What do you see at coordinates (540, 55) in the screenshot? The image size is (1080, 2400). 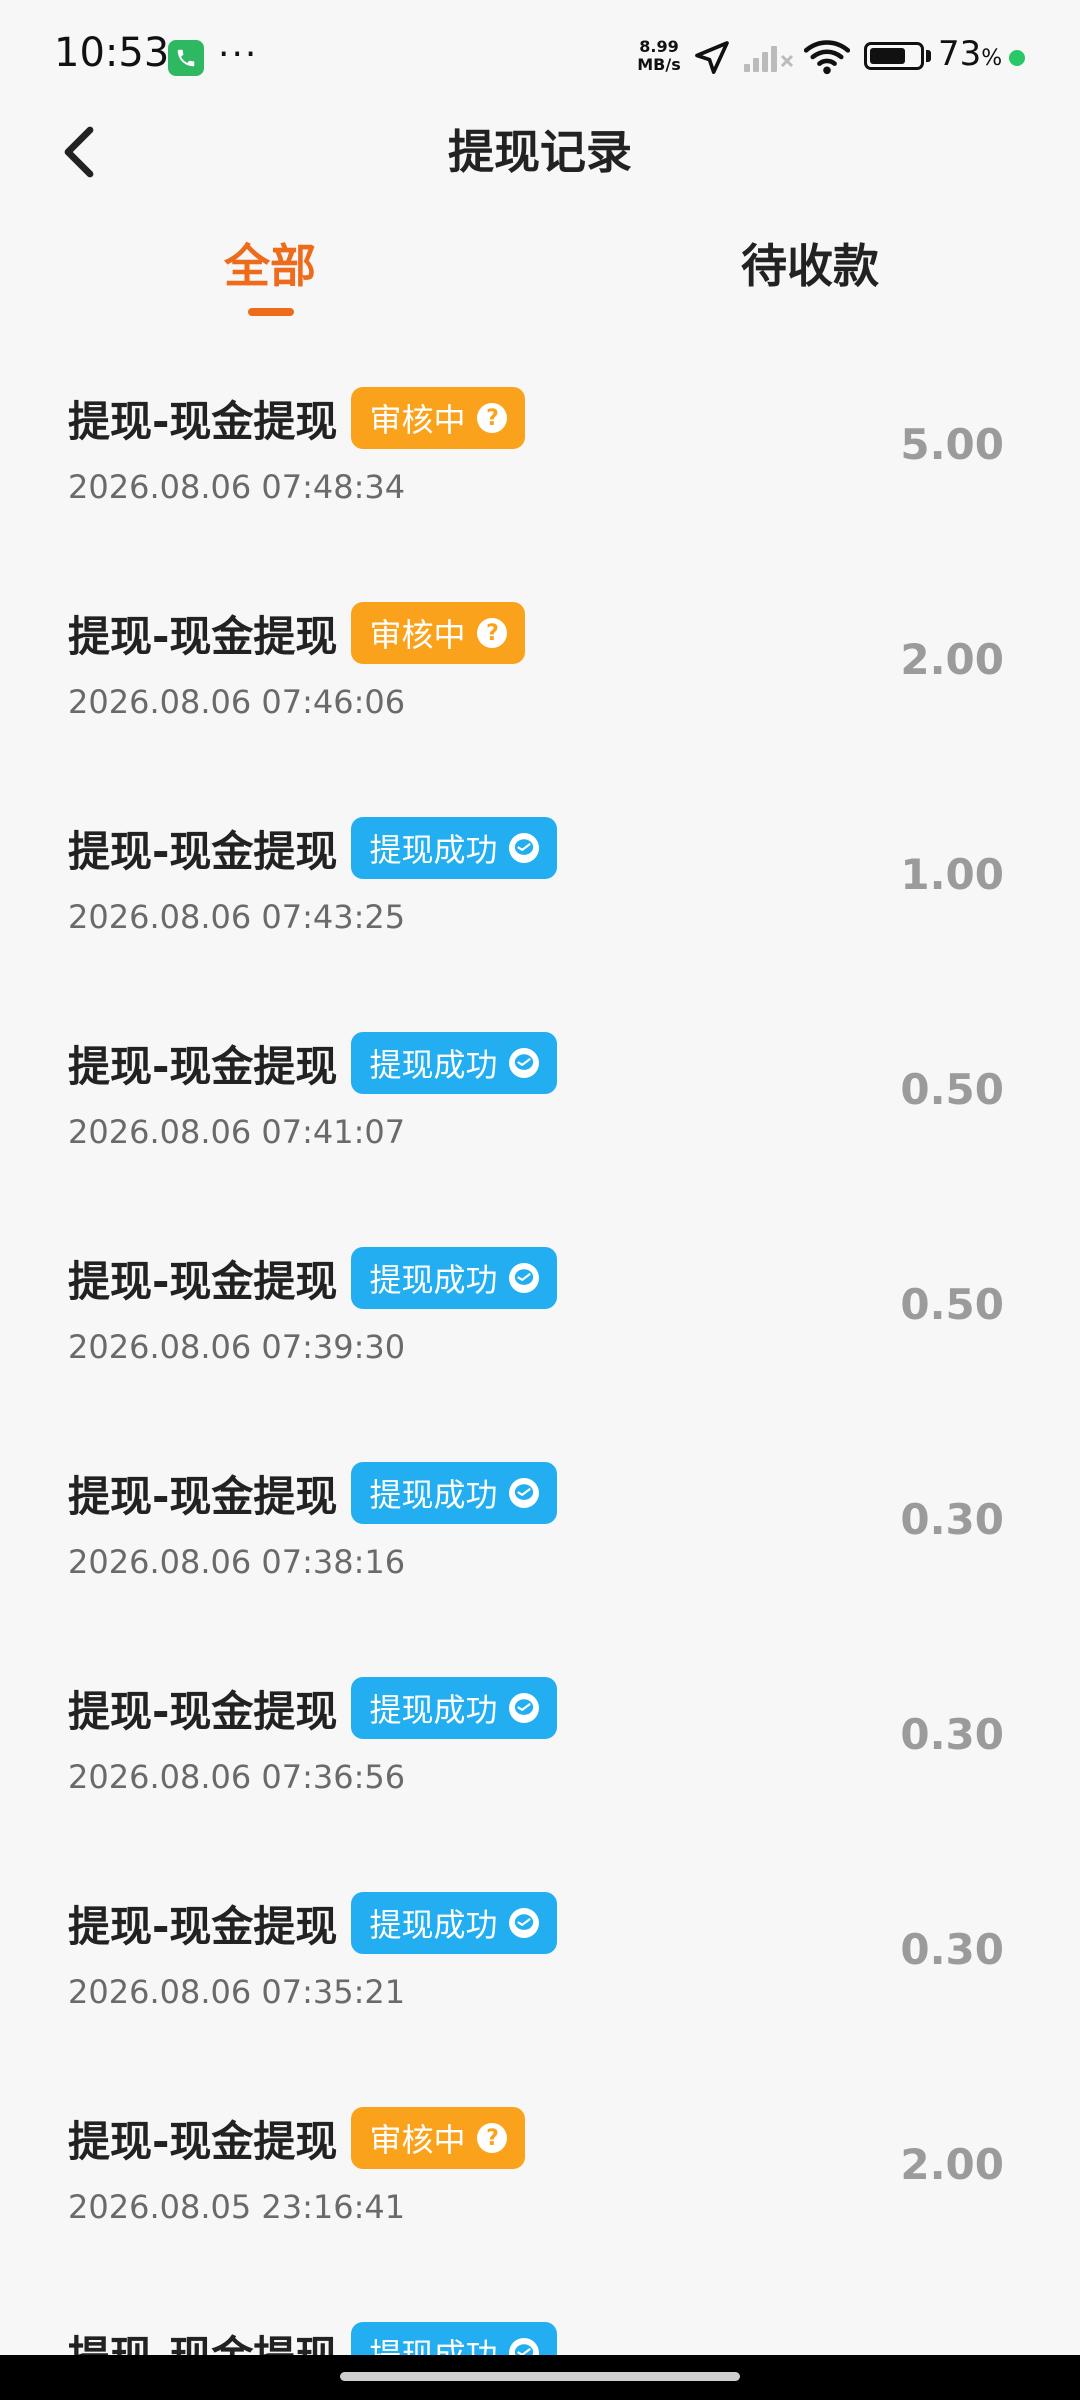 I see `status-bar: 10:53 ··· 8.99 MB/s 73%` at bounding box center [540, 55].